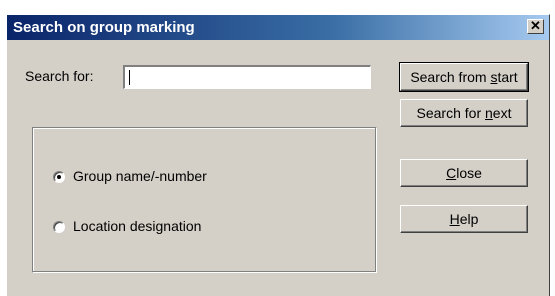 This screenshot has width=555, height=296. Describe the element at coordinates (59, 227) in the screenshot. I see `location-designation-radio` at that location.